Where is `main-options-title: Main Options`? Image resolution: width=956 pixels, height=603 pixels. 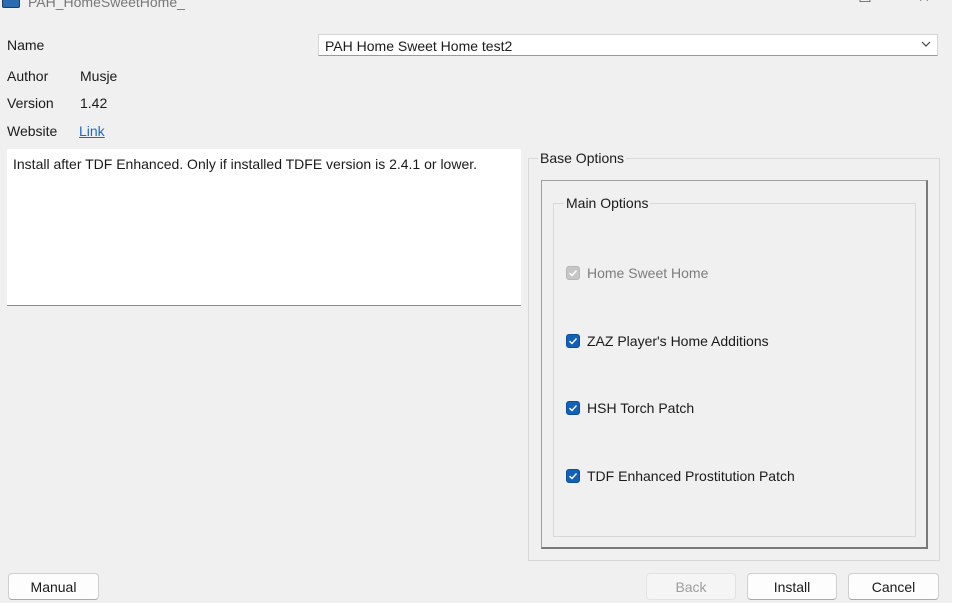
main-options-title: Main Options is located at coordinates (607, 203).